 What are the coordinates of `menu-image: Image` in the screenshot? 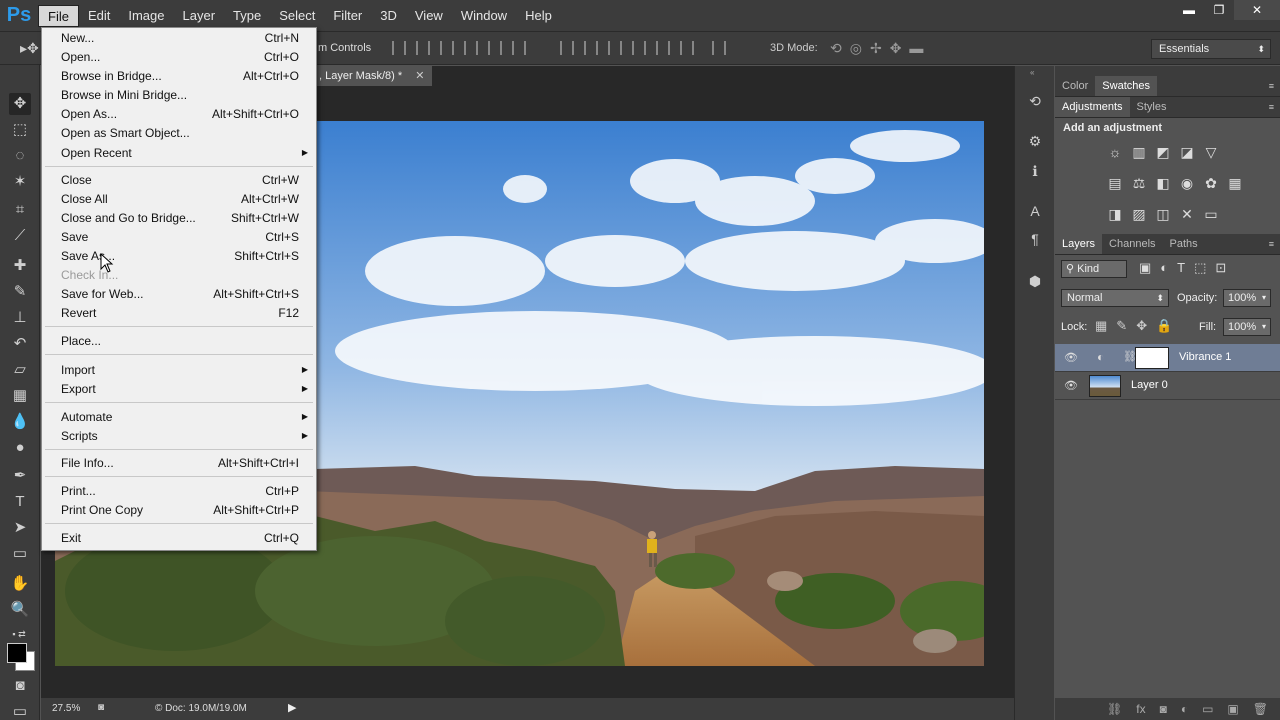 It's located at (146, 16).